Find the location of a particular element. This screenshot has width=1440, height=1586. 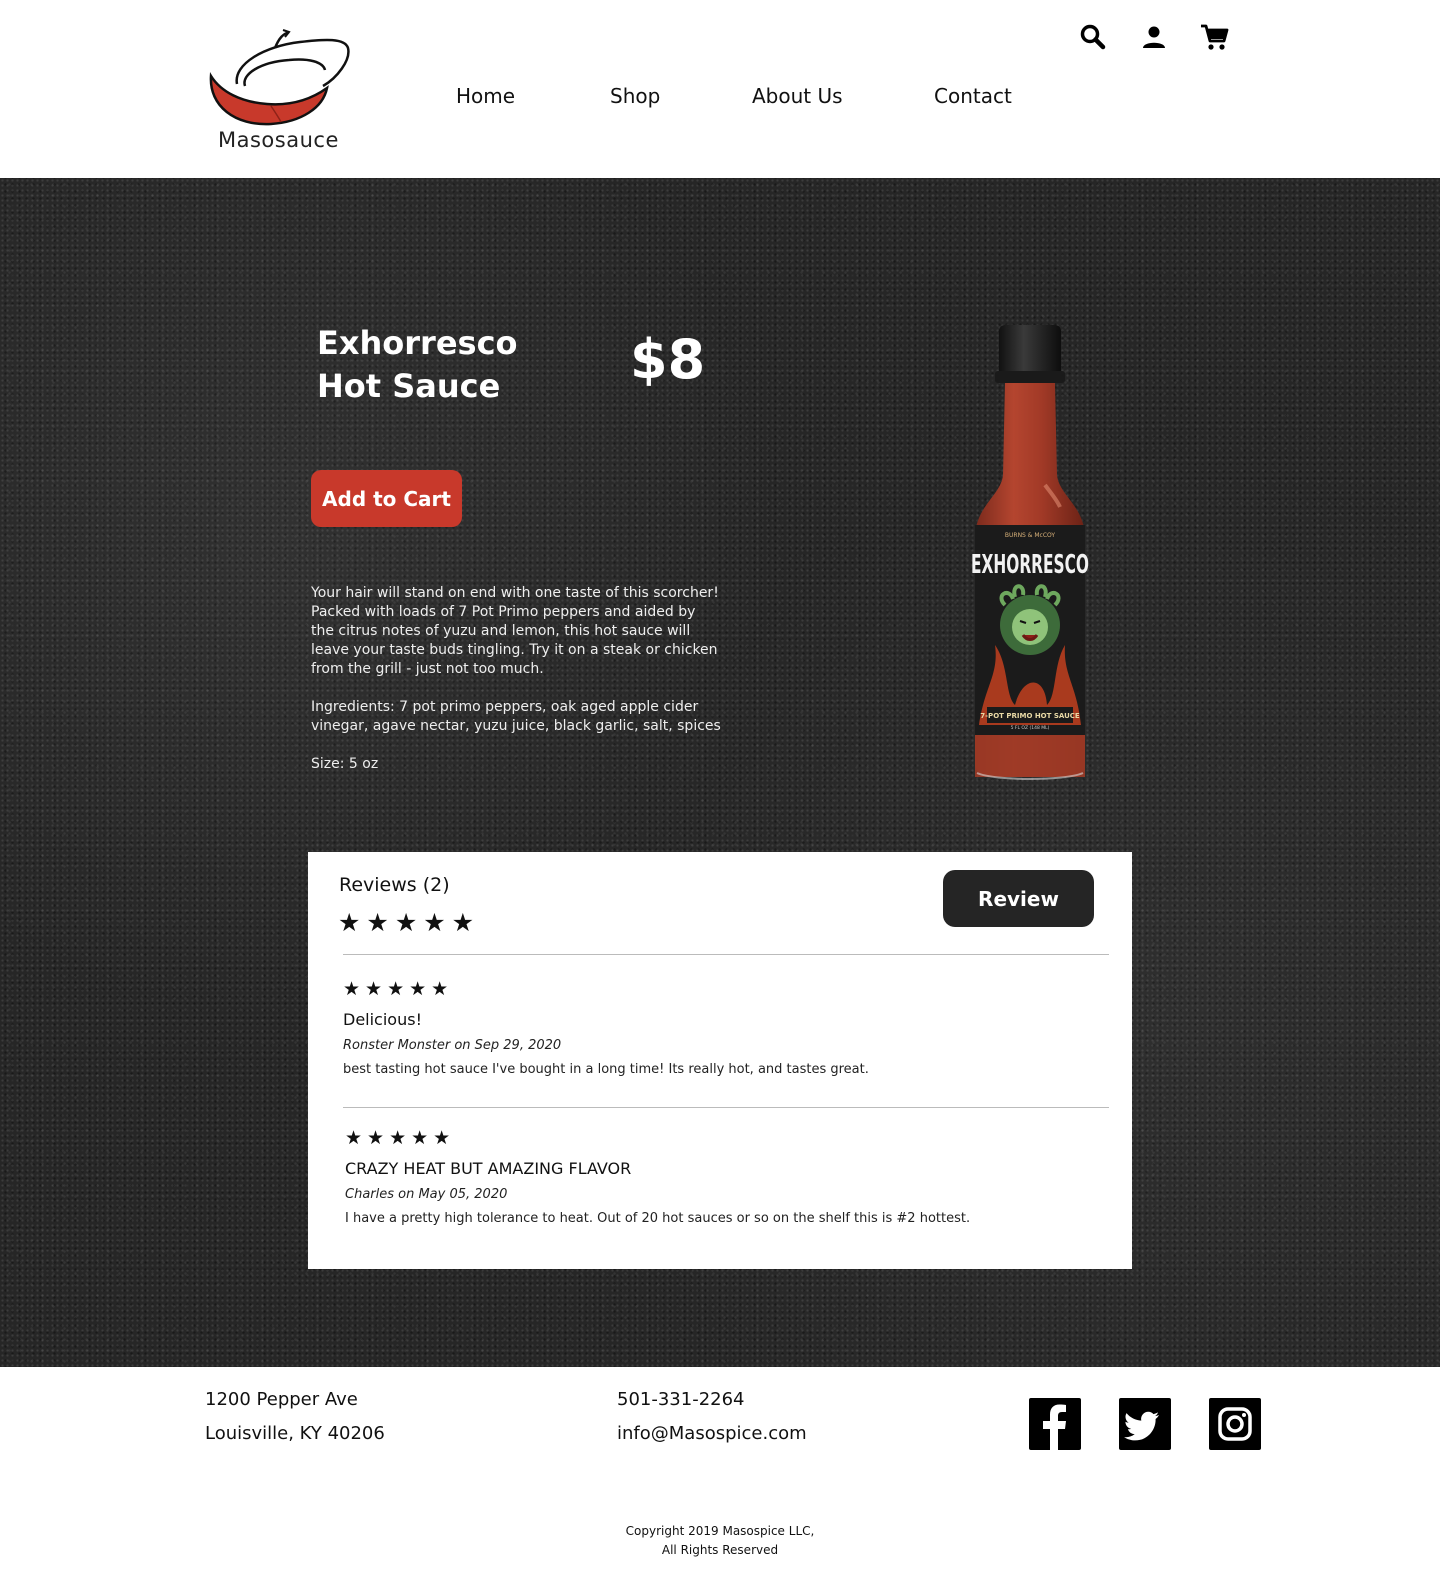

bottle-subtitle-text: 7-POT PRIMO HOT SAUCE is located at coordinates (1030, 716).